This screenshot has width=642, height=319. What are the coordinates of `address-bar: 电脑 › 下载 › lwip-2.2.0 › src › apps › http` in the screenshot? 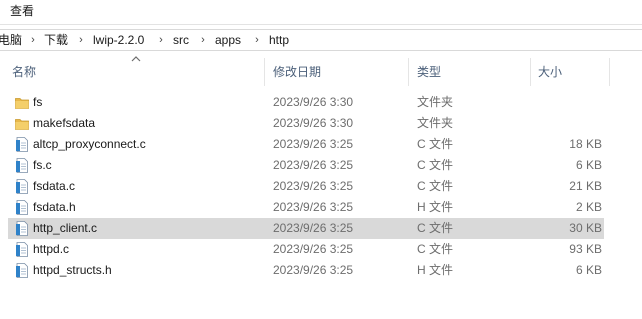 It's located at (321, 40).